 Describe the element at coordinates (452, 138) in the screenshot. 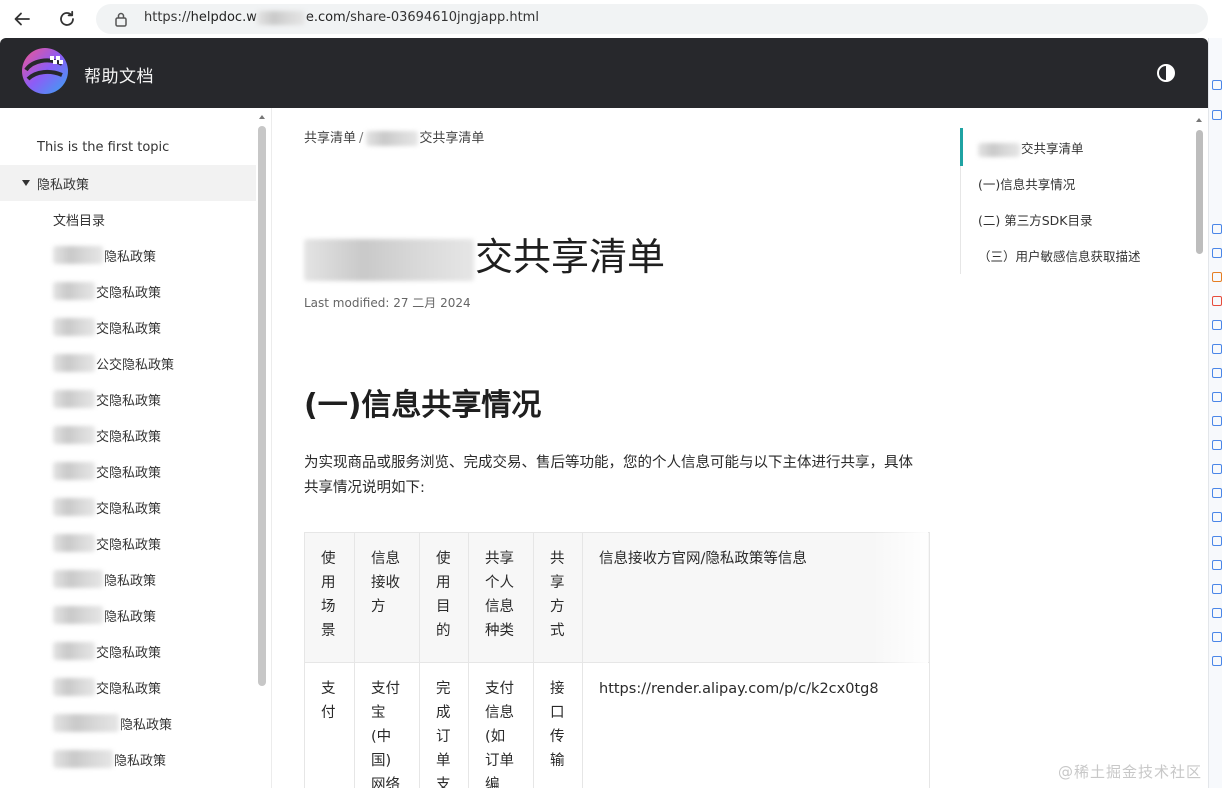

I see `breadcrumb-item-current: 交共享清单` at that location.